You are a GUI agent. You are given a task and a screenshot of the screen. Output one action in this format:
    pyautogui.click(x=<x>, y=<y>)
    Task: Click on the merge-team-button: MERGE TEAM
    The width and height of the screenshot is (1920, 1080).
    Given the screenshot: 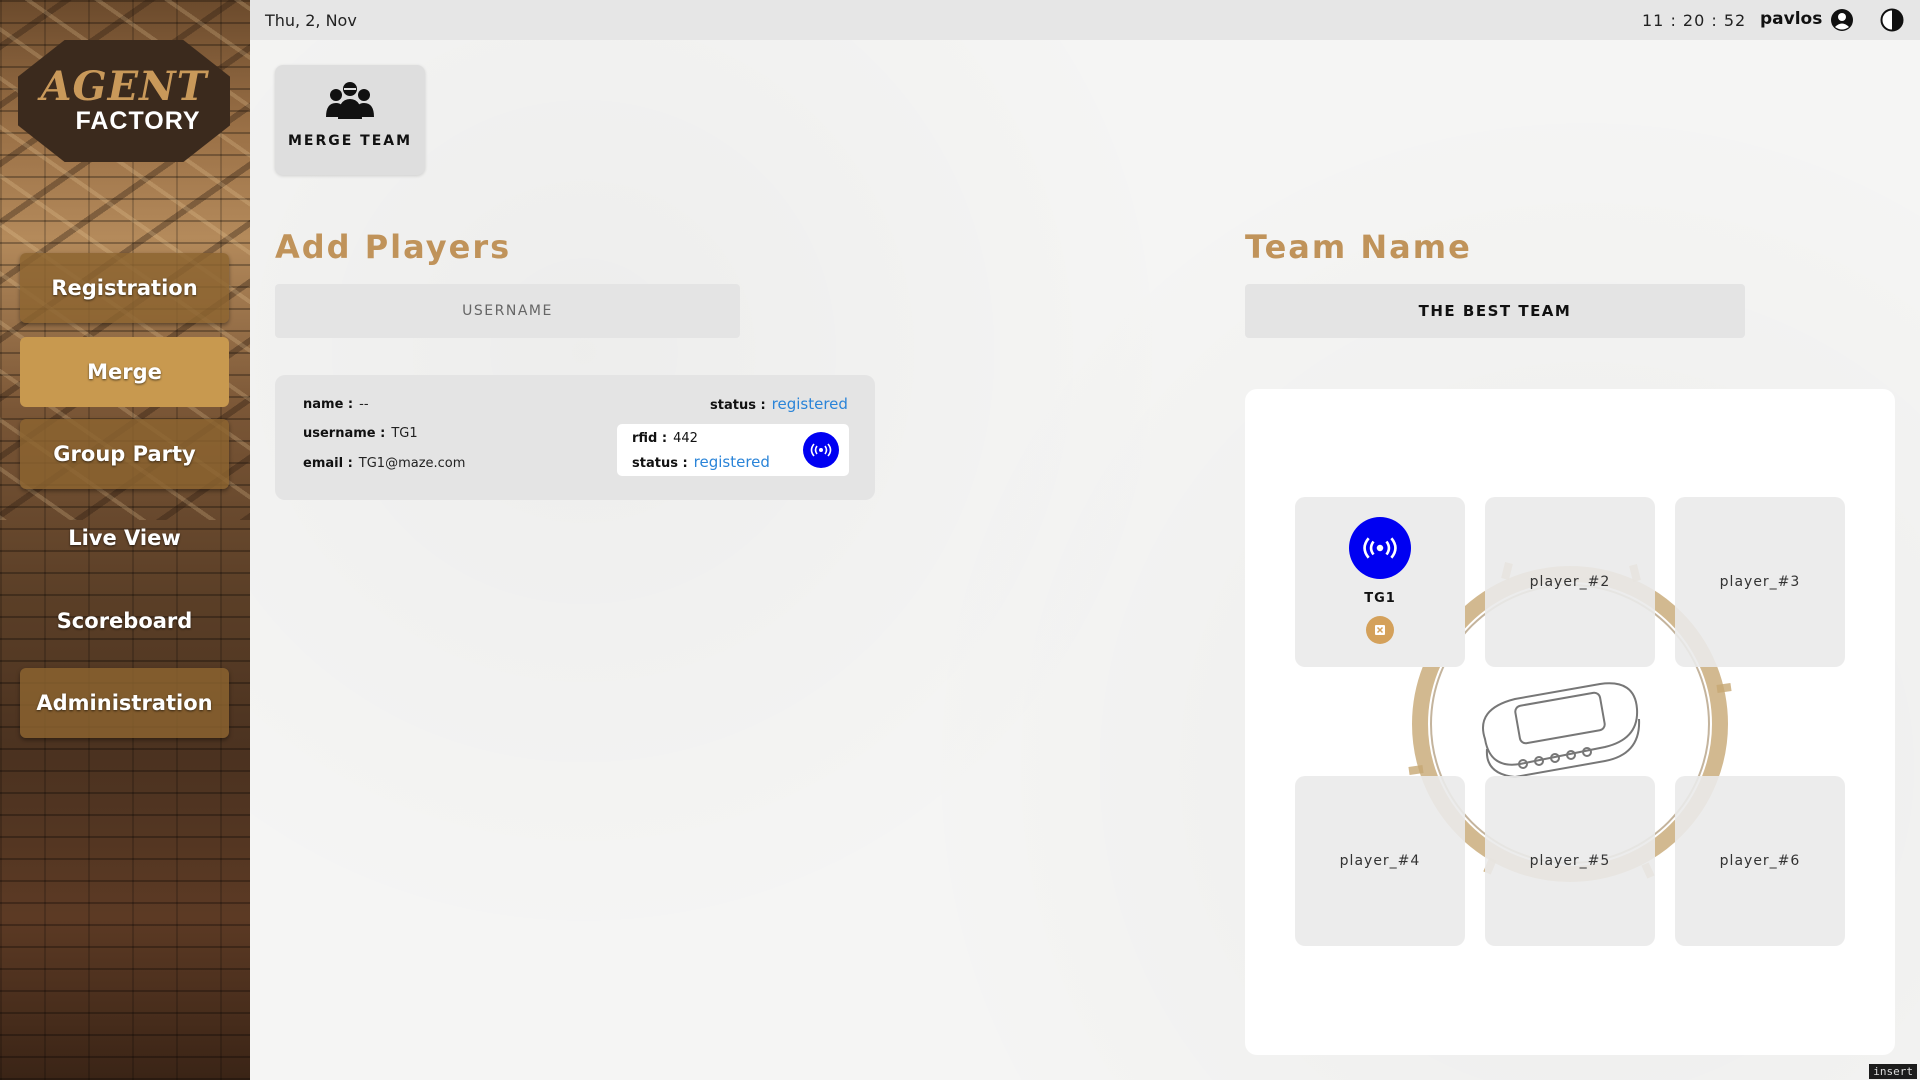 What is the action you would take?
    pyautogui.click(x=350, y=120)
    